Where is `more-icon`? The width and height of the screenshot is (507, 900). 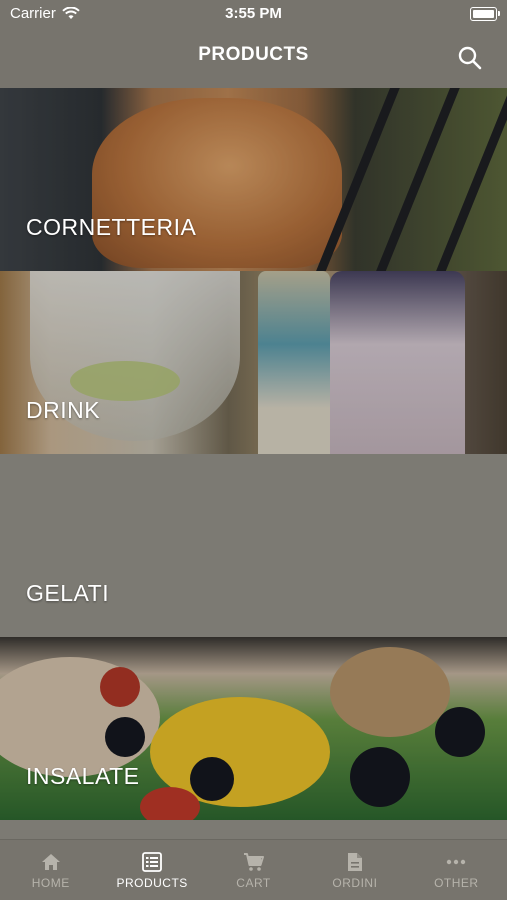 more-icon is located at coordinates (456, 862).